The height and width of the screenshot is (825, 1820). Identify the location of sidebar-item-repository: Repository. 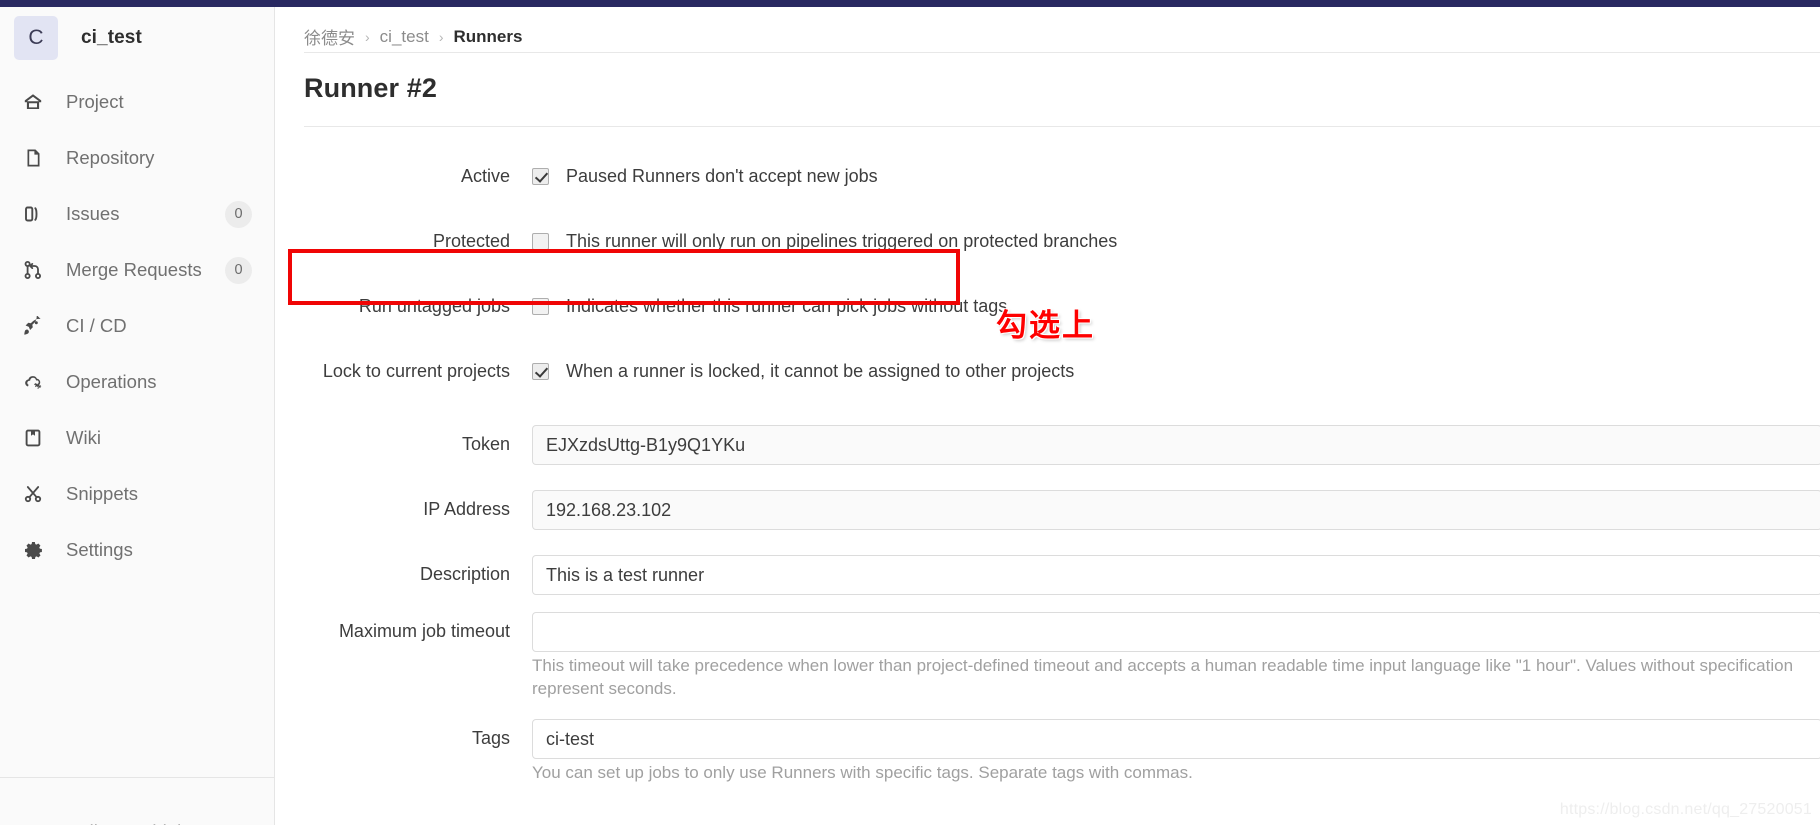
(137, 158).